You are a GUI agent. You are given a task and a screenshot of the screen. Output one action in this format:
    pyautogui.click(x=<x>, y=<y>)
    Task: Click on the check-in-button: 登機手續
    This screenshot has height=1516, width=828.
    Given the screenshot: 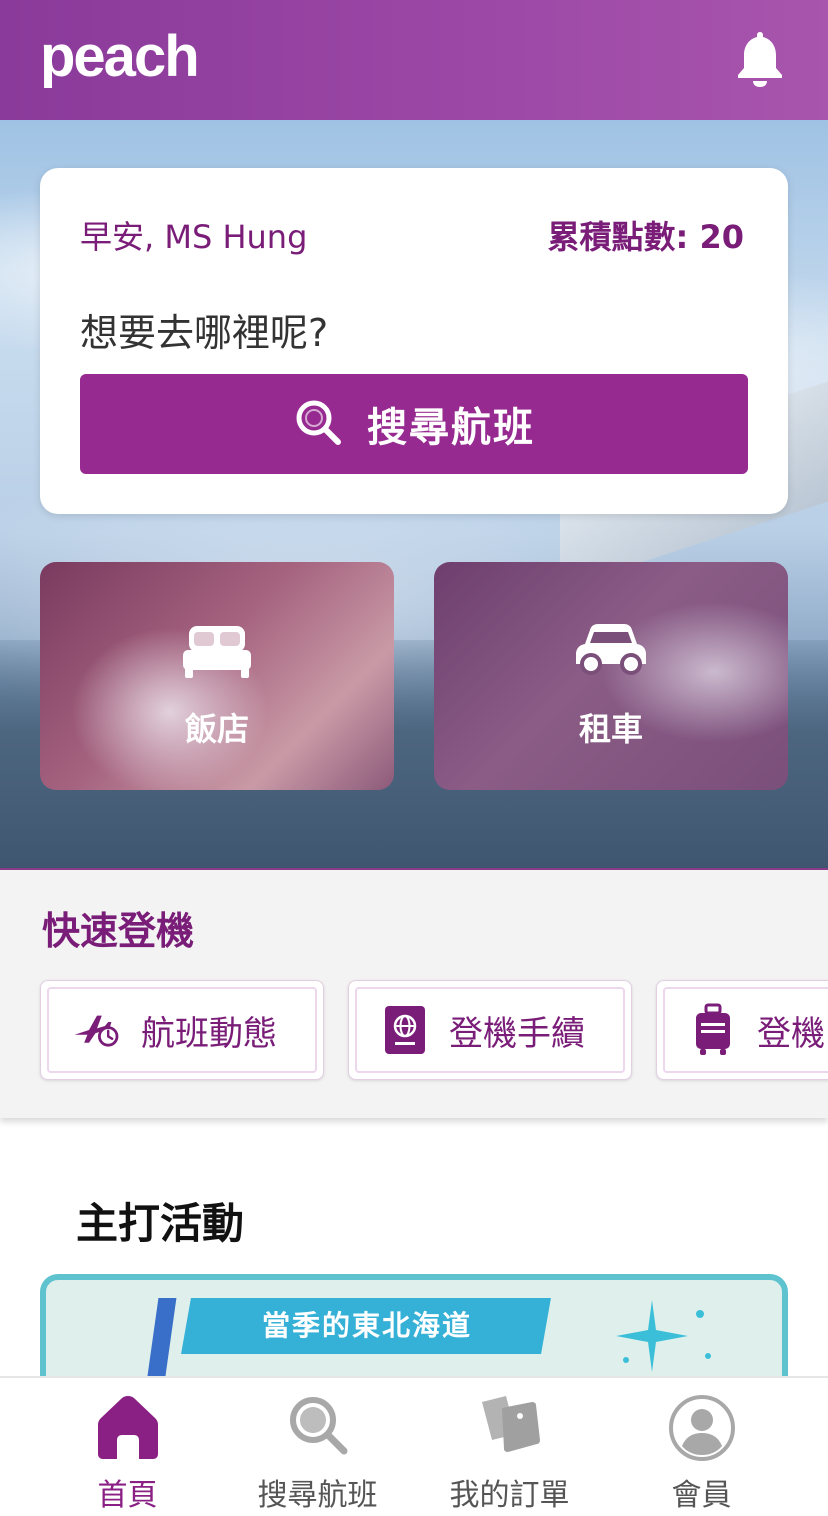 What is the action you would take?
    pyautogui.click(x=490, y=1030)
    